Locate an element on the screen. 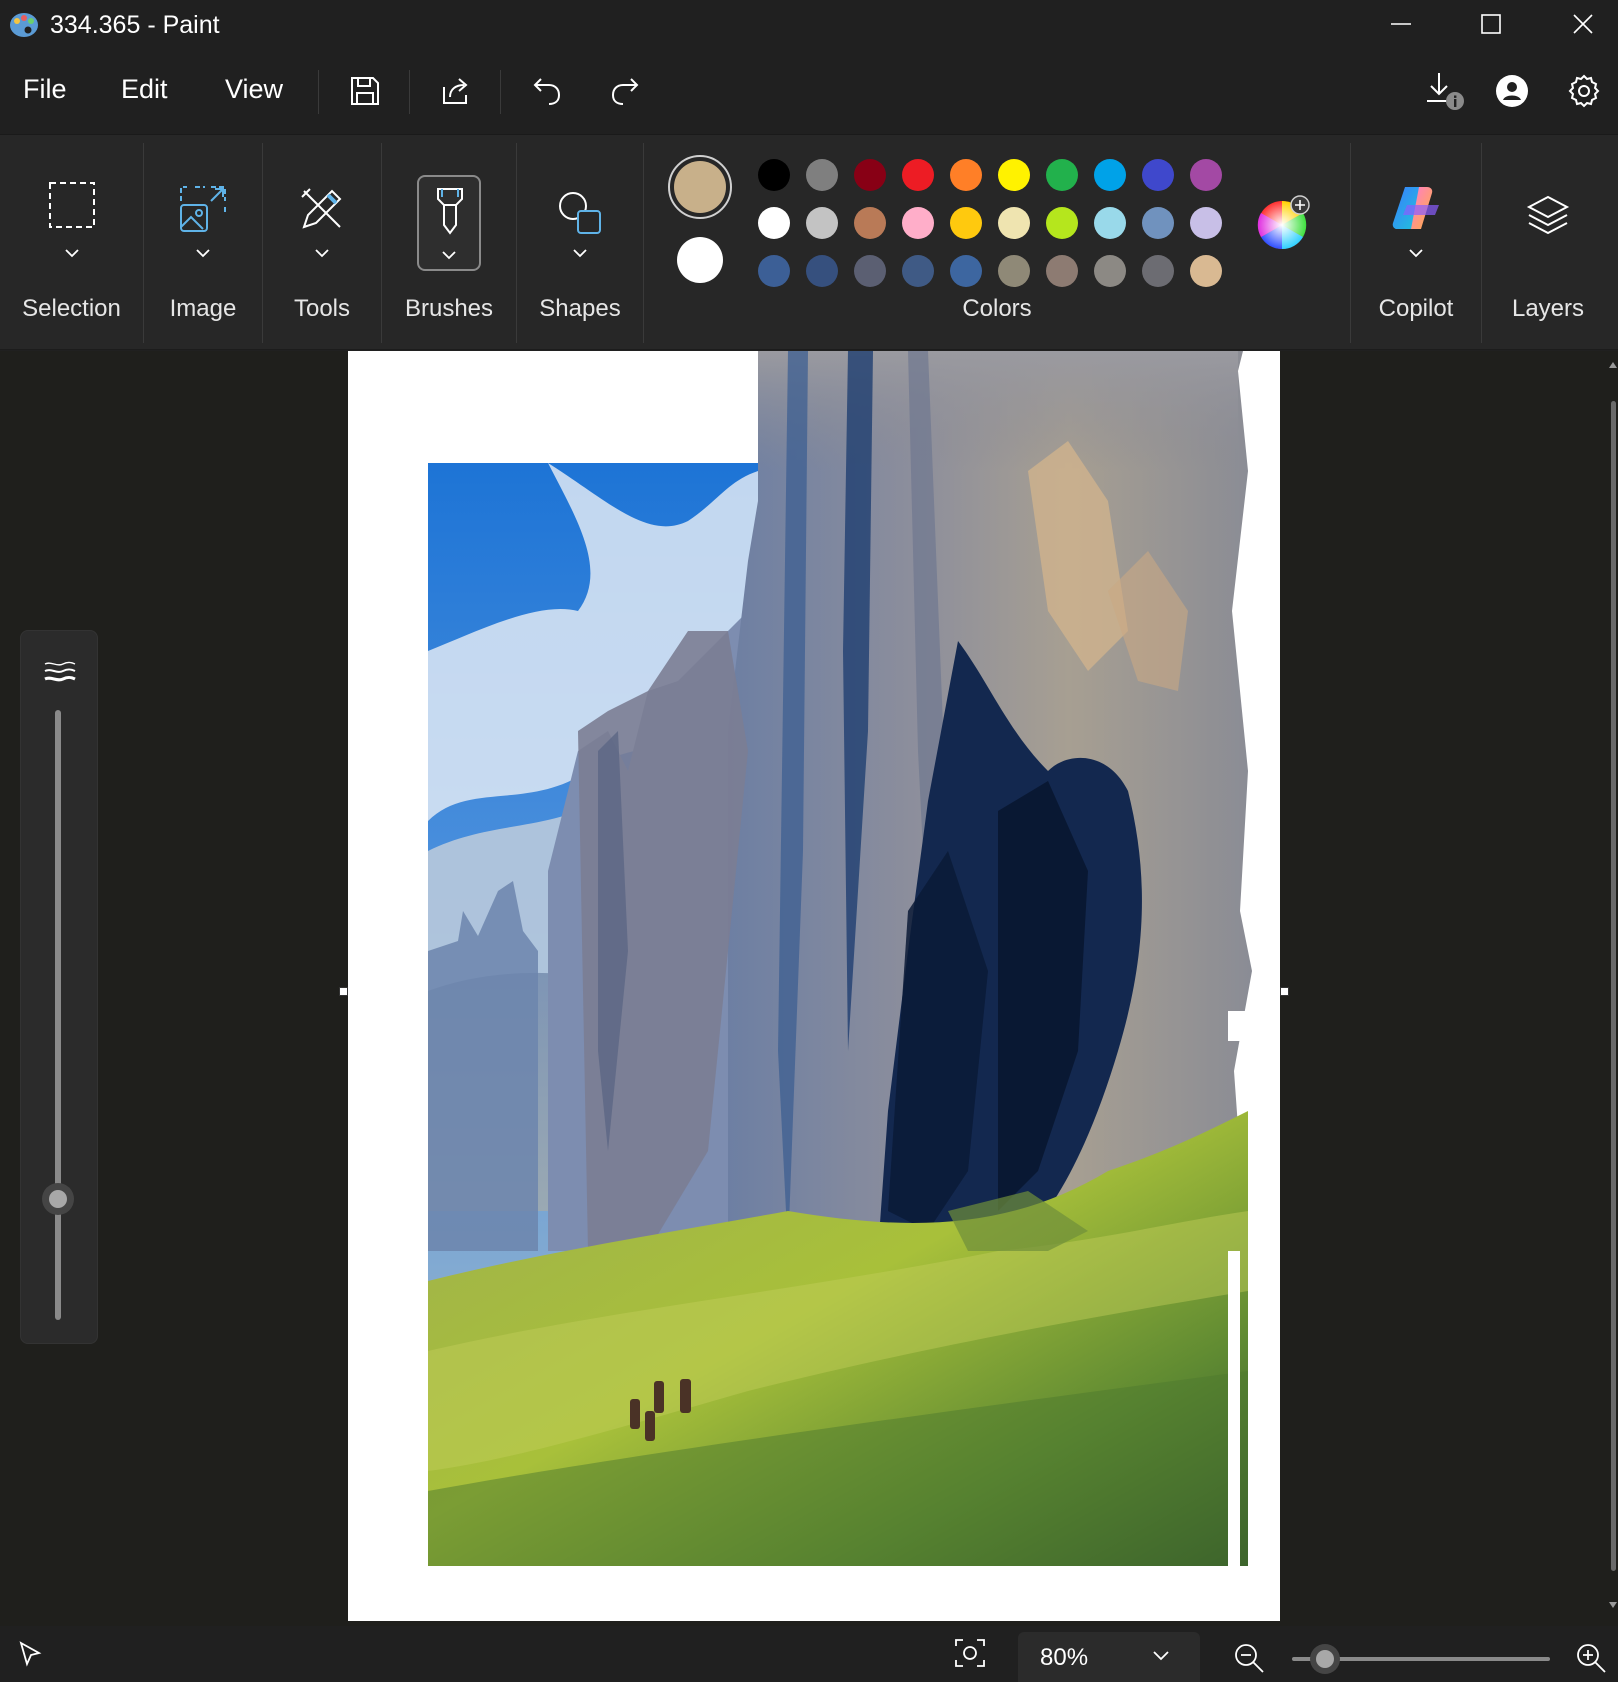  view-menu: View is located at coordinates (254, 89).